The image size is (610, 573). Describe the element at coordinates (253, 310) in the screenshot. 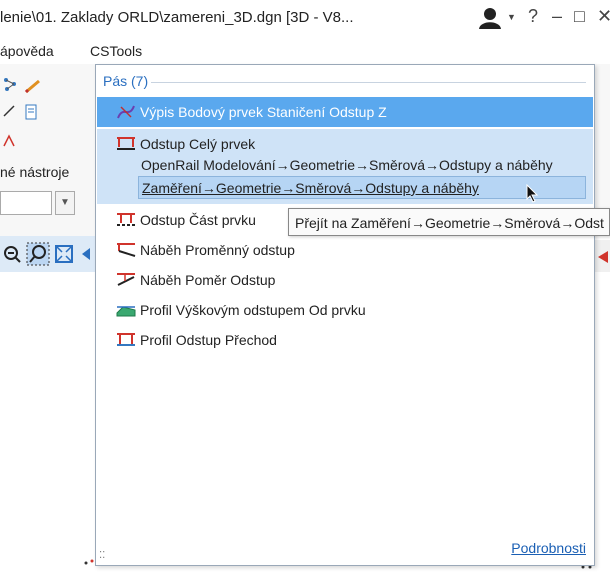

I see `result-item-label: Profil Výškovým odstupem Od prvku` at that location.